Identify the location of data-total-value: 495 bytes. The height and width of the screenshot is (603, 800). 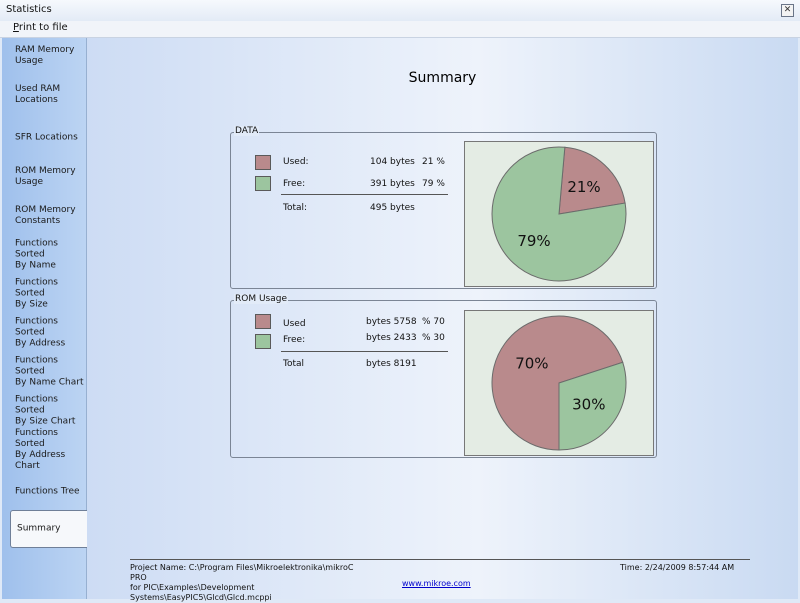
(392, 208).